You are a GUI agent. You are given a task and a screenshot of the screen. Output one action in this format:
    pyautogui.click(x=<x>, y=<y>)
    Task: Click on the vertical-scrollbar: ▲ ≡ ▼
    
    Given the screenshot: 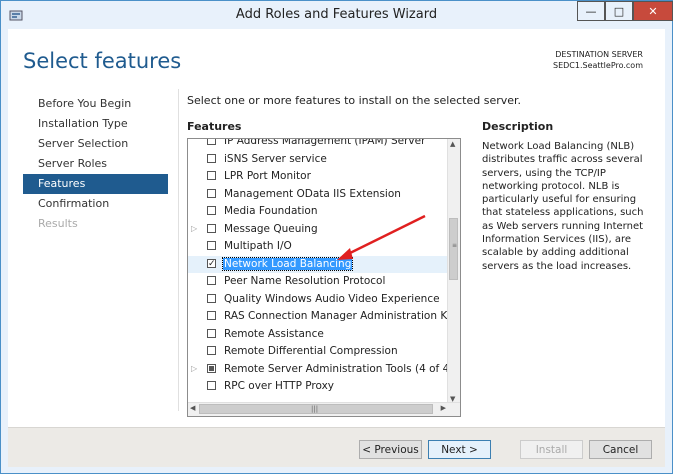 What is the action you would take?
    pyautogui.click(x=453, y=271)
    